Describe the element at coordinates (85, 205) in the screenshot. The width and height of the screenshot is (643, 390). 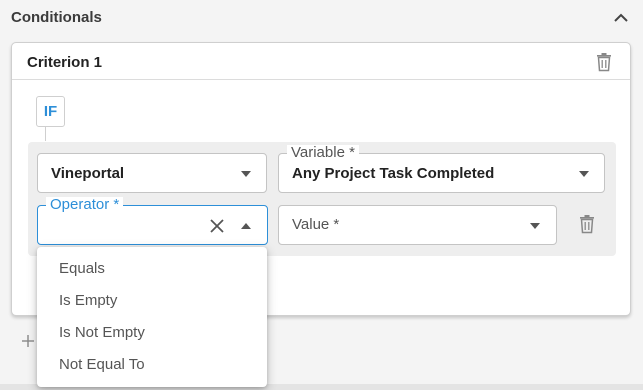
I see `operator-label: Operator *` at that location.